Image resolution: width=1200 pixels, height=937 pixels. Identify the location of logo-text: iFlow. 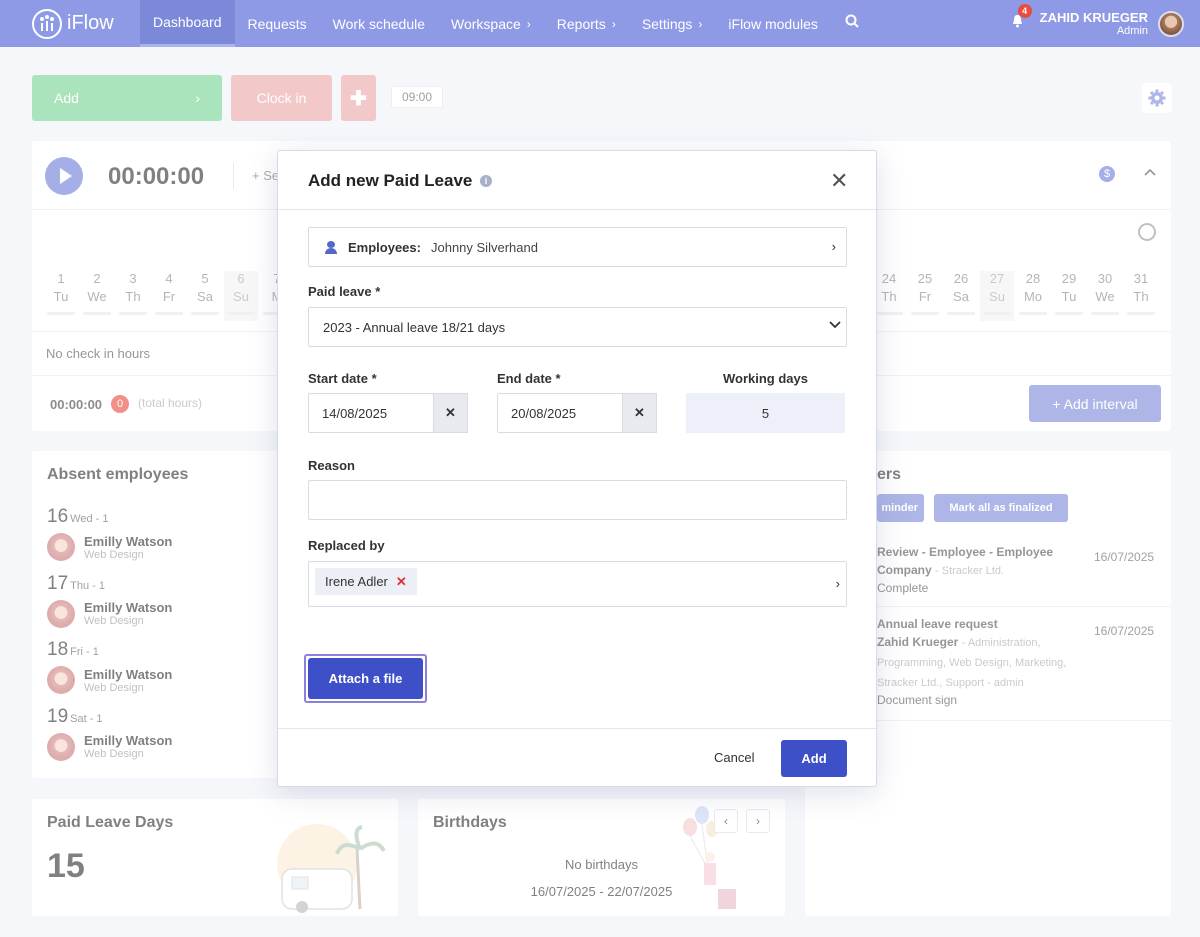
(90, 23).